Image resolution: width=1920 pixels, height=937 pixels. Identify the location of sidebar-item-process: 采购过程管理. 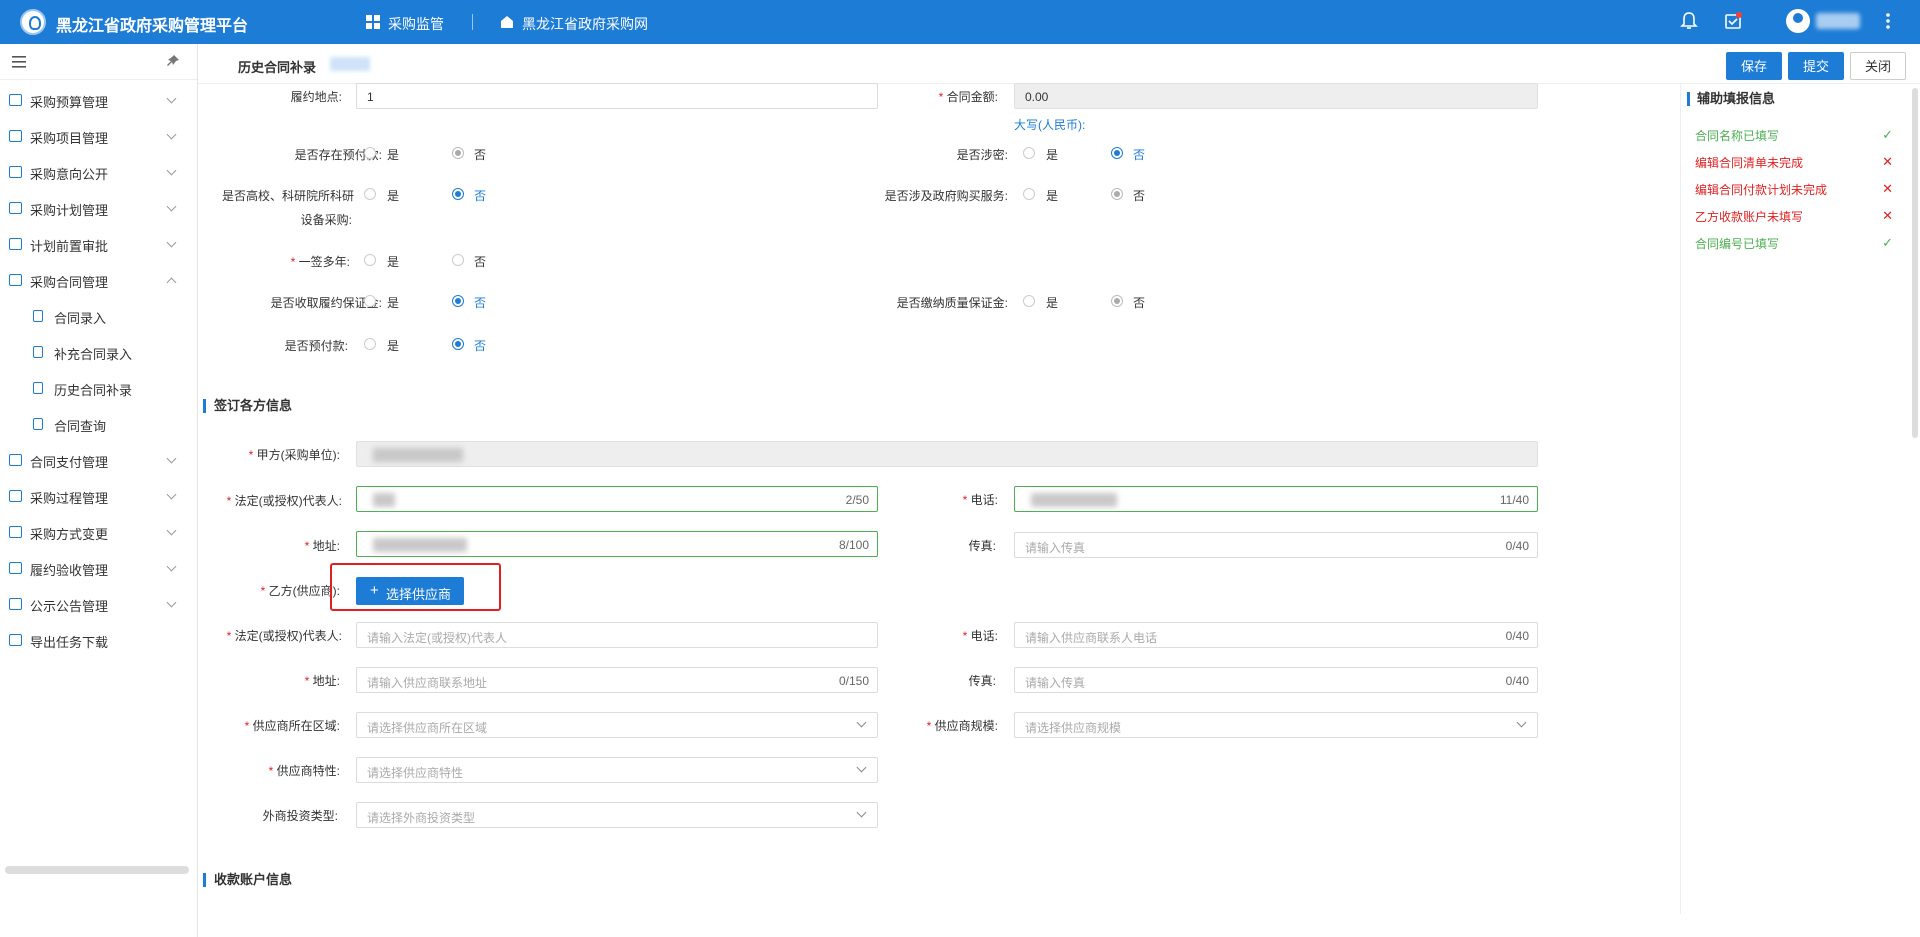
(99, 496).